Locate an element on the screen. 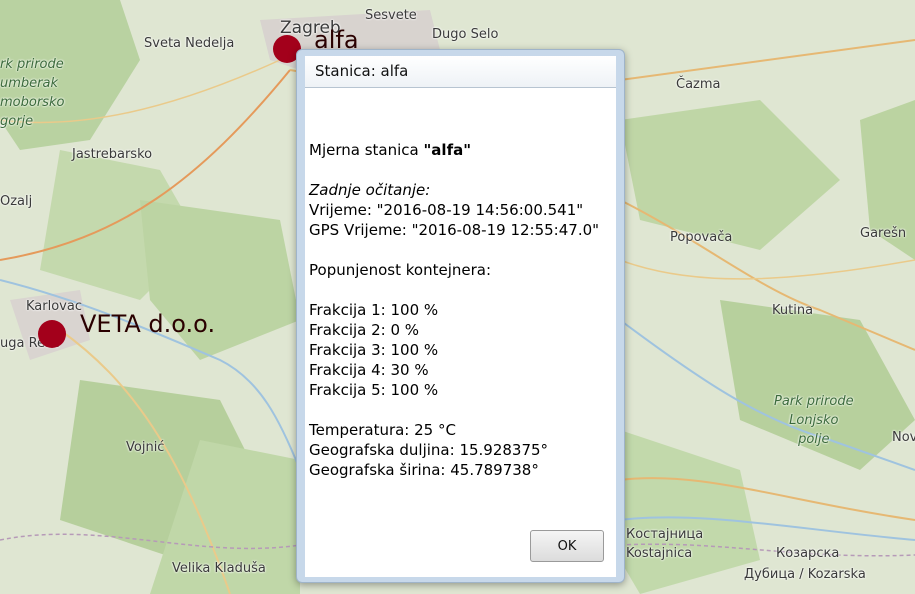 This screenshot has height=594, width=915. fraction-1: Frakcija 1: 100 % is located at coordinates (374, 310).